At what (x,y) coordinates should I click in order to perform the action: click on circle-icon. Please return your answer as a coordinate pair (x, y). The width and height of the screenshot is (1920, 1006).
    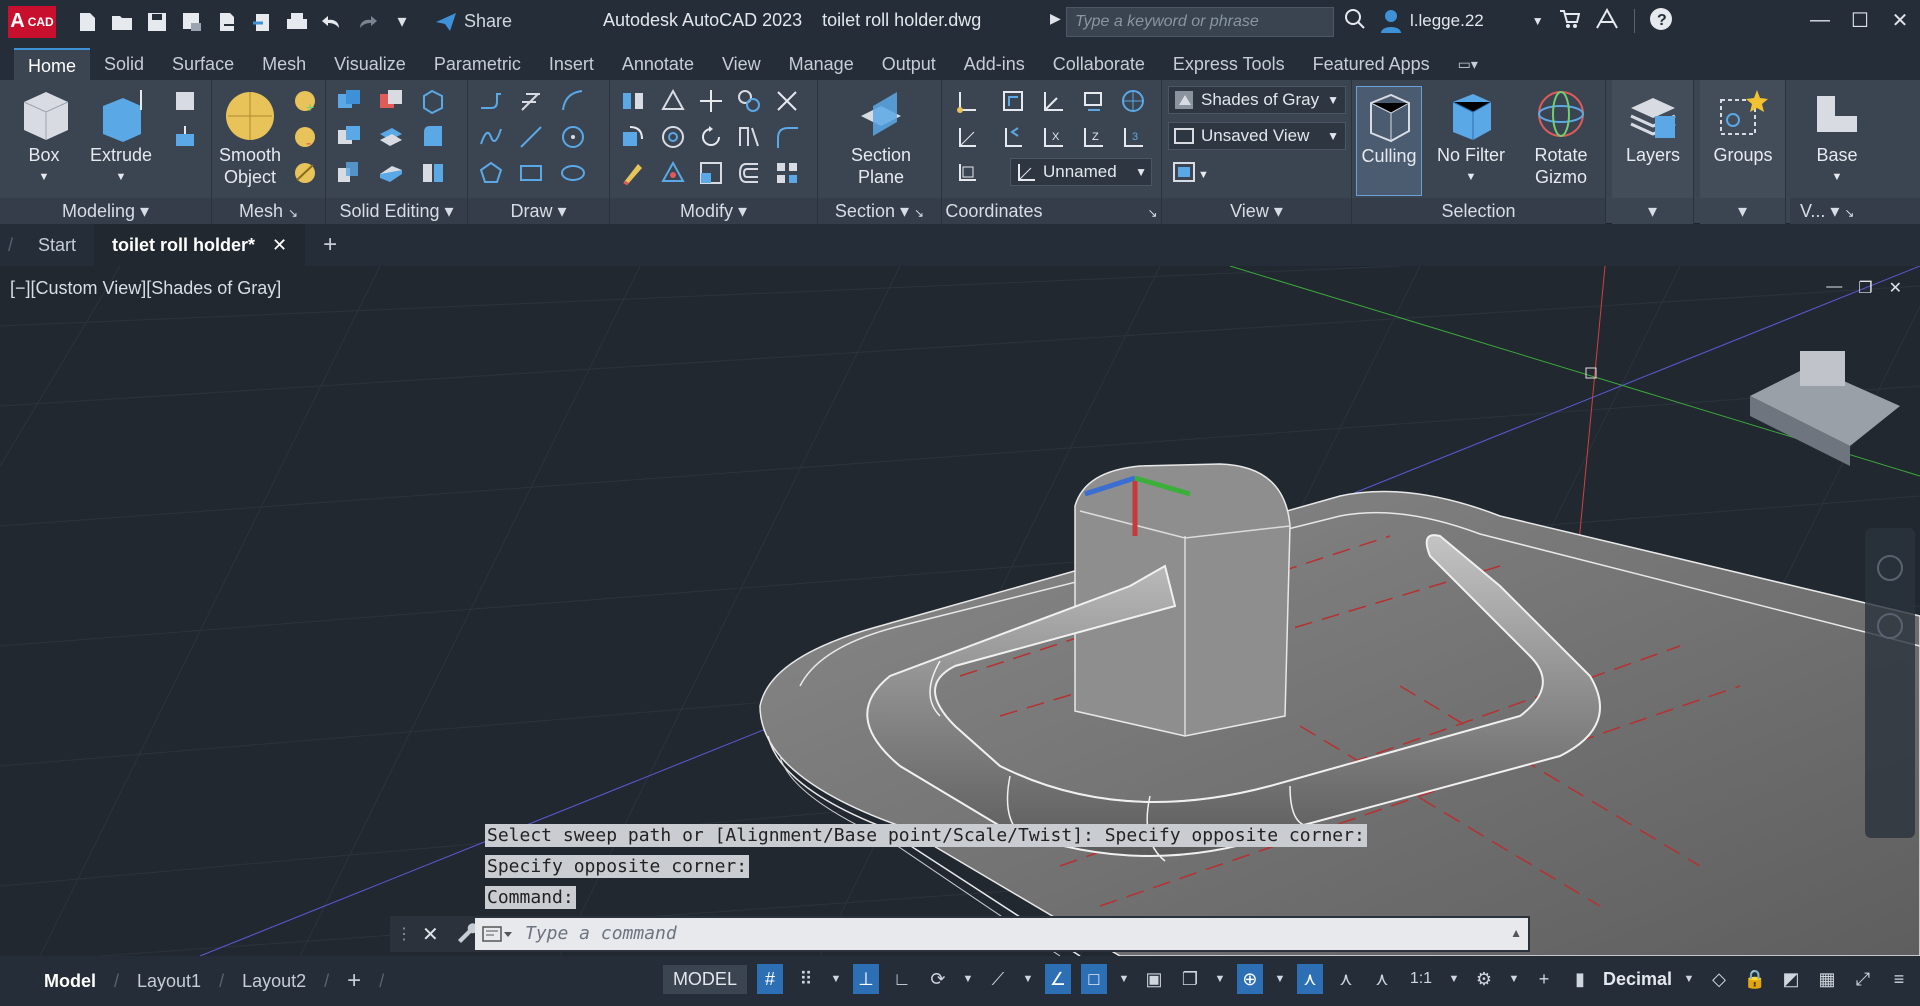
    Looking at the image, I should click on (573, 137).